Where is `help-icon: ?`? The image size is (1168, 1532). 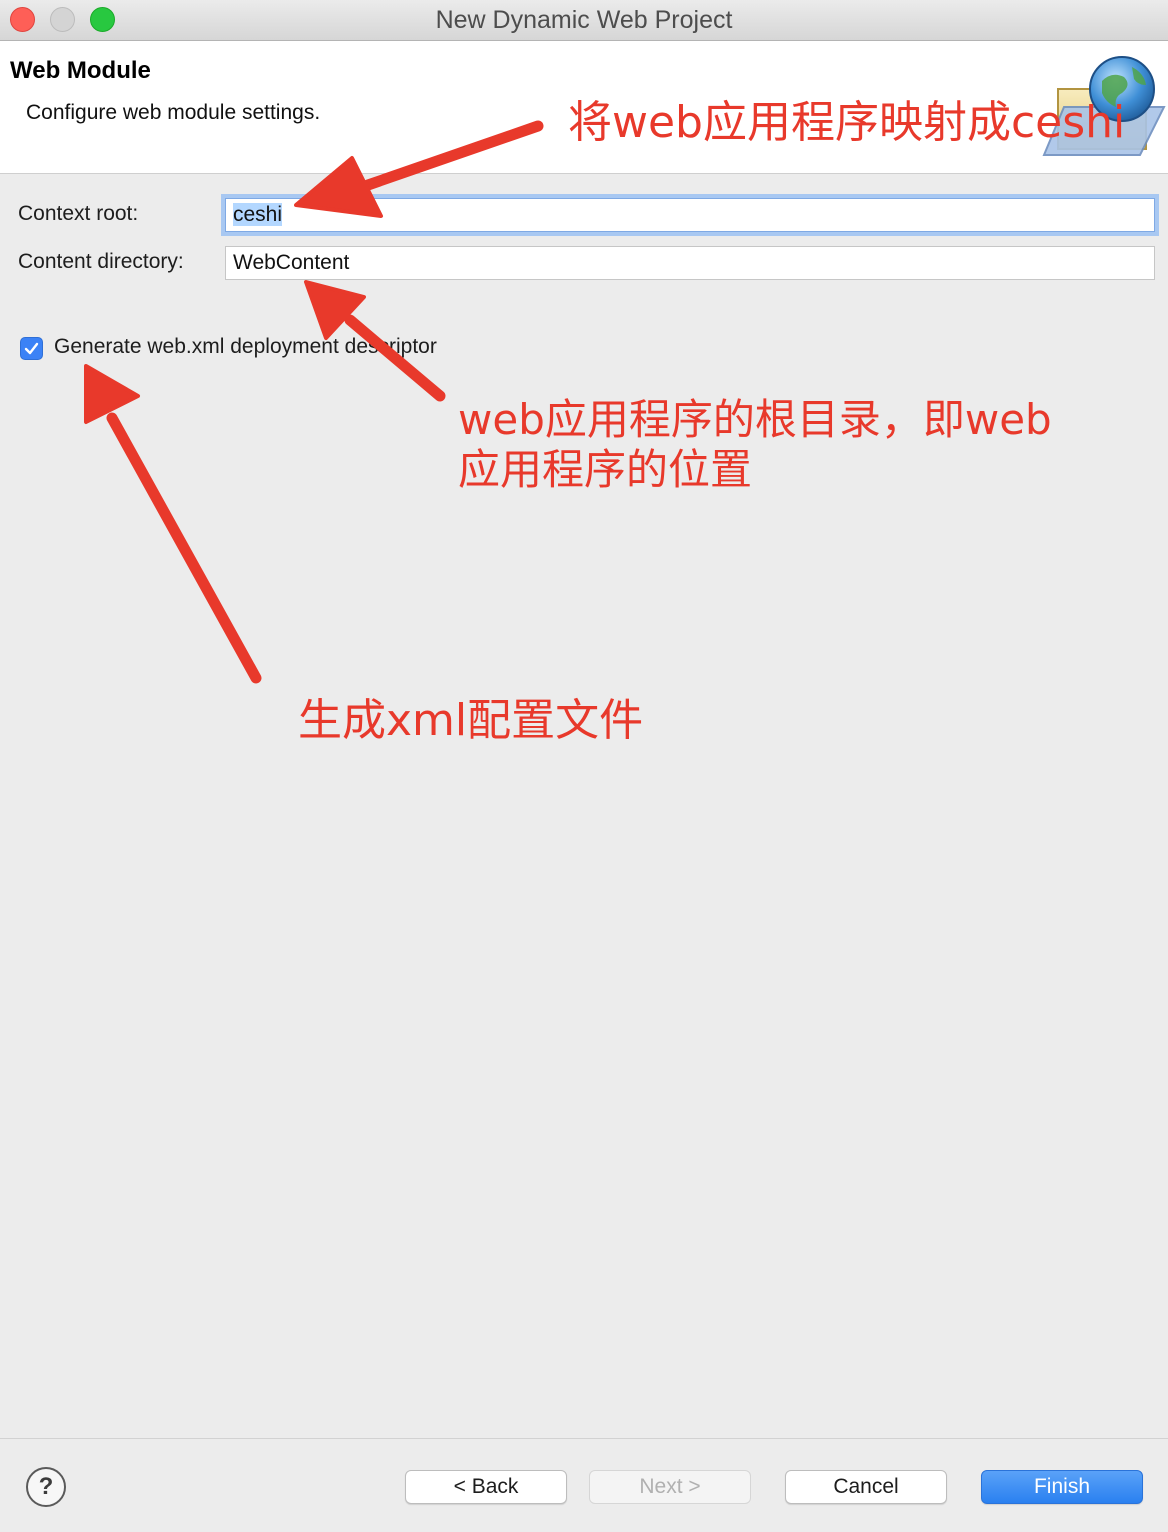 help-icon: ? is located at coordinates (46, 1487).